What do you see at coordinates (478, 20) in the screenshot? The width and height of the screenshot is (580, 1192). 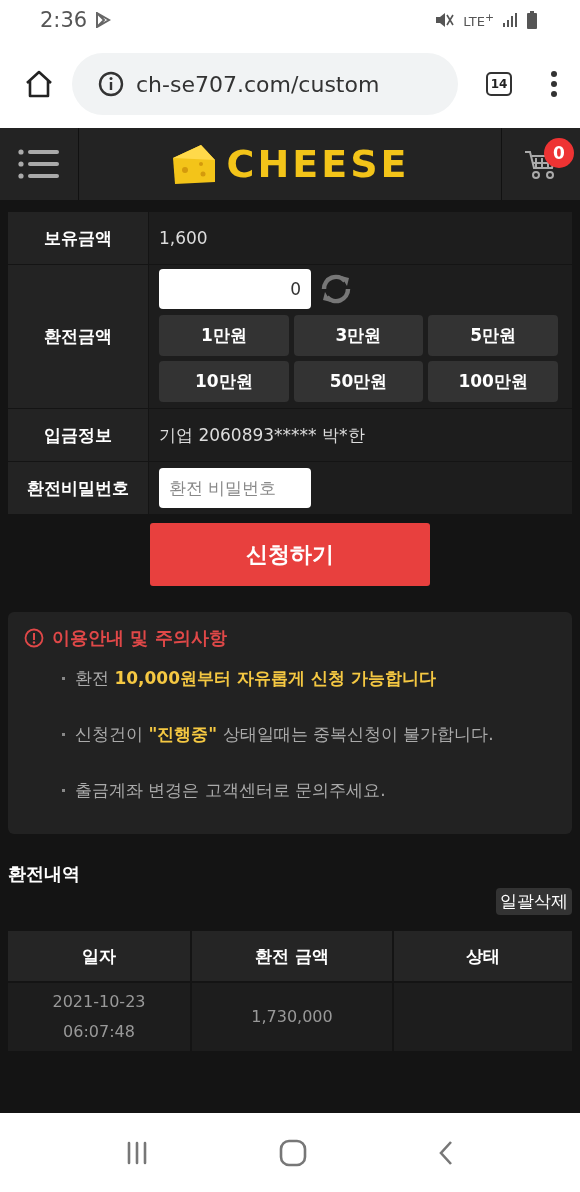 I see `network-label: LTE$^{+}$` at bounding box center [478, 20].